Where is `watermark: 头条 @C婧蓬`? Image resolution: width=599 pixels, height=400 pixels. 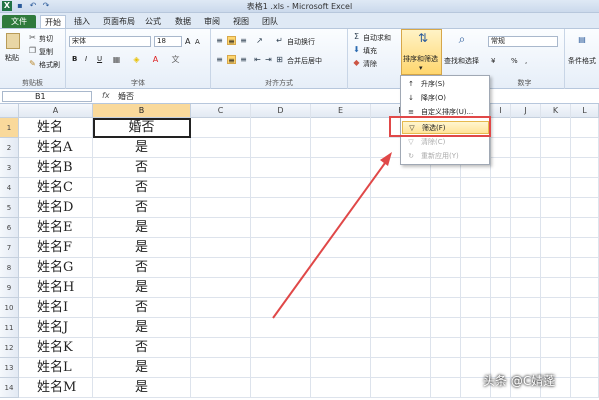
watermark: 头条 @C婧蓬 is located at coordinates (519, 381).